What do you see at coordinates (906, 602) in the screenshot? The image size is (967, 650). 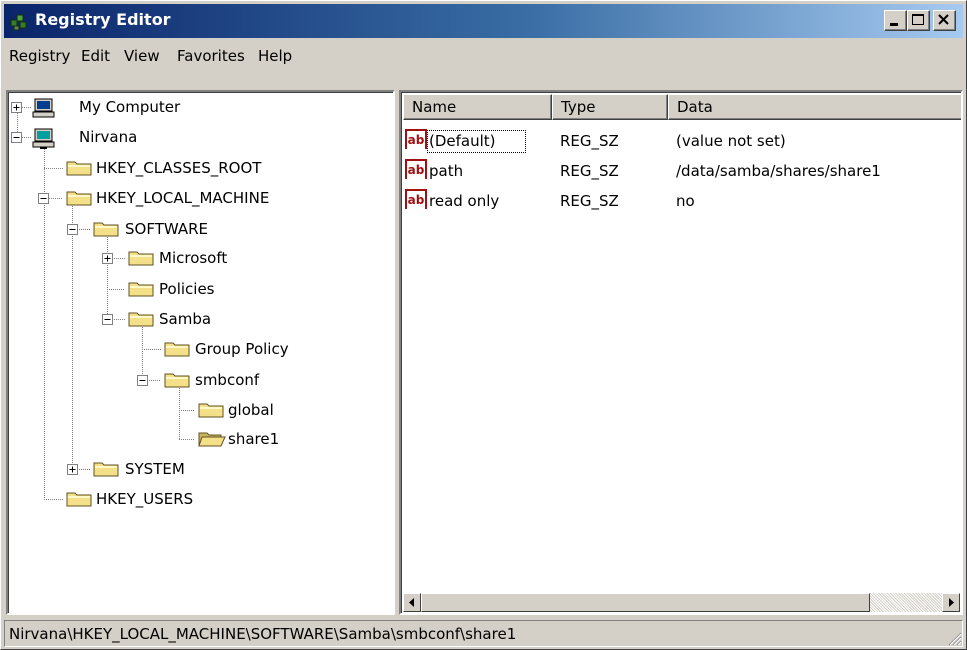 I see `scroll-track` at bounding box center [906, 602].